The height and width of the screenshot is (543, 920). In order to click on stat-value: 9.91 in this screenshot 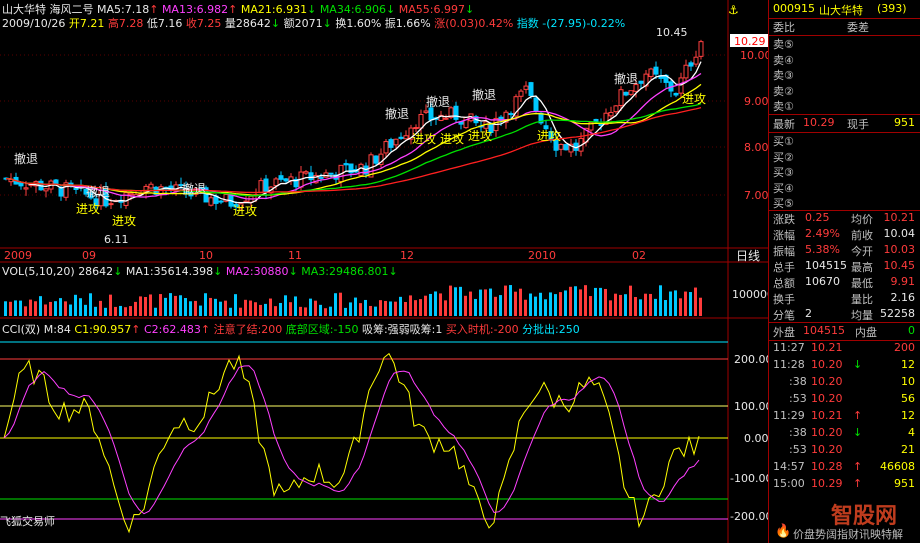, I will do `click(903, 281)`.